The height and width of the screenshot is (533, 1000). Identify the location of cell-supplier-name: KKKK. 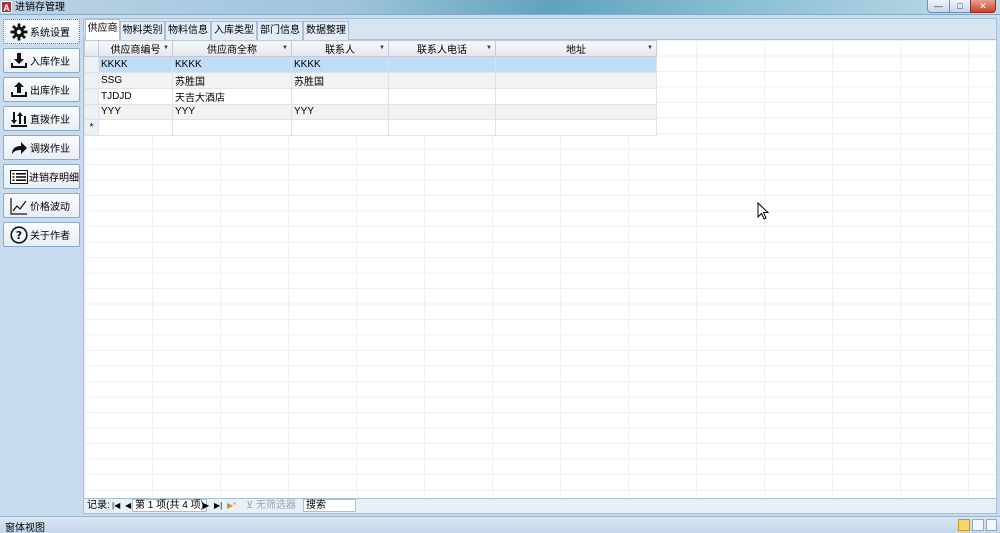
(232, 64).